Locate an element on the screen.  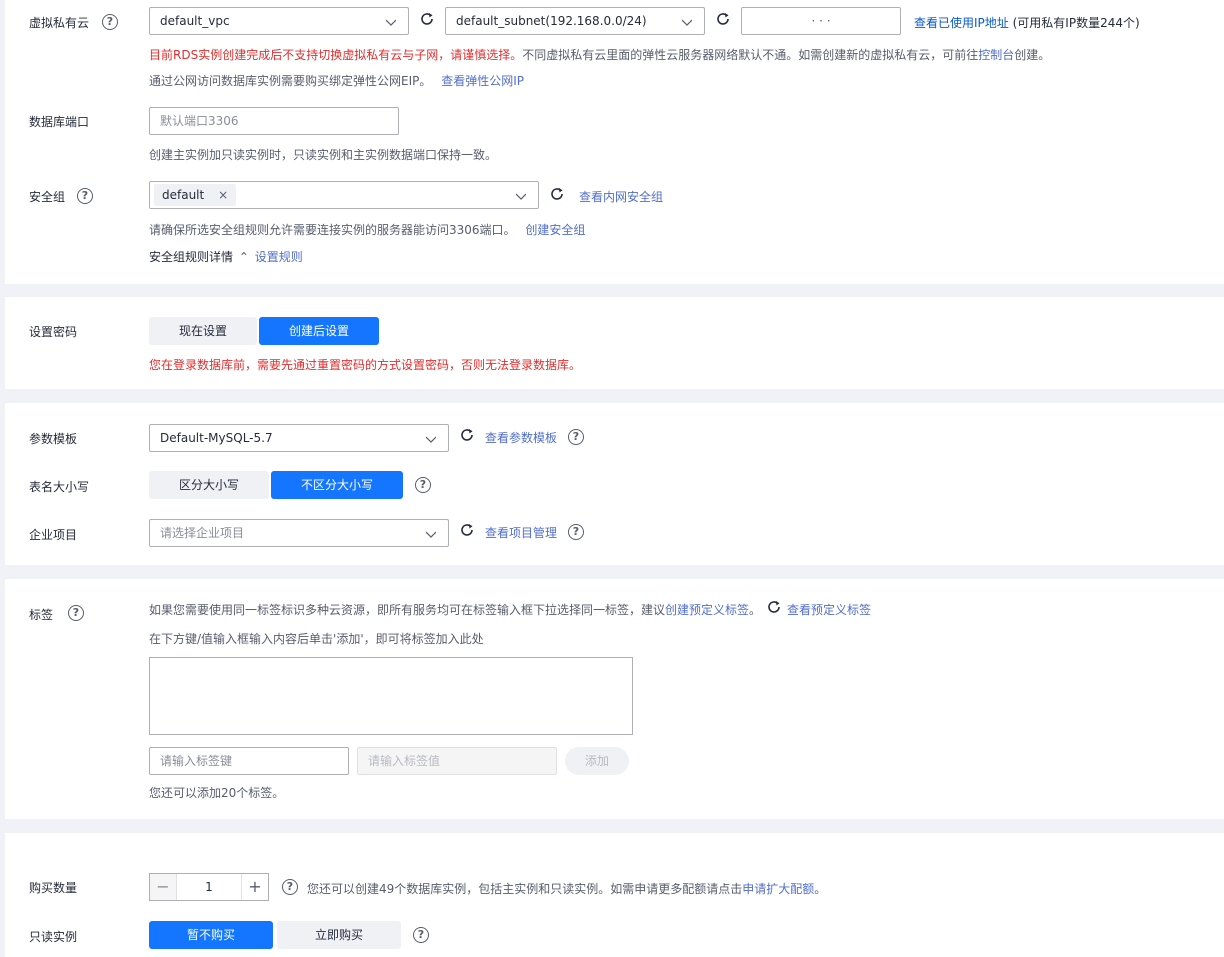
enterprise-project-select: 请选择企业项目 is located at coordinates (299, 533).